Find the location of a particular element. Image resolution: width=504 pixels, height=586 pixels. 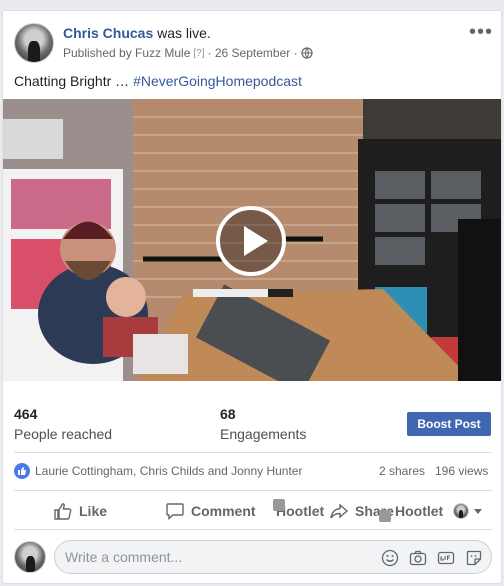

comment-label: Comment is located at coordinates (223, 511).